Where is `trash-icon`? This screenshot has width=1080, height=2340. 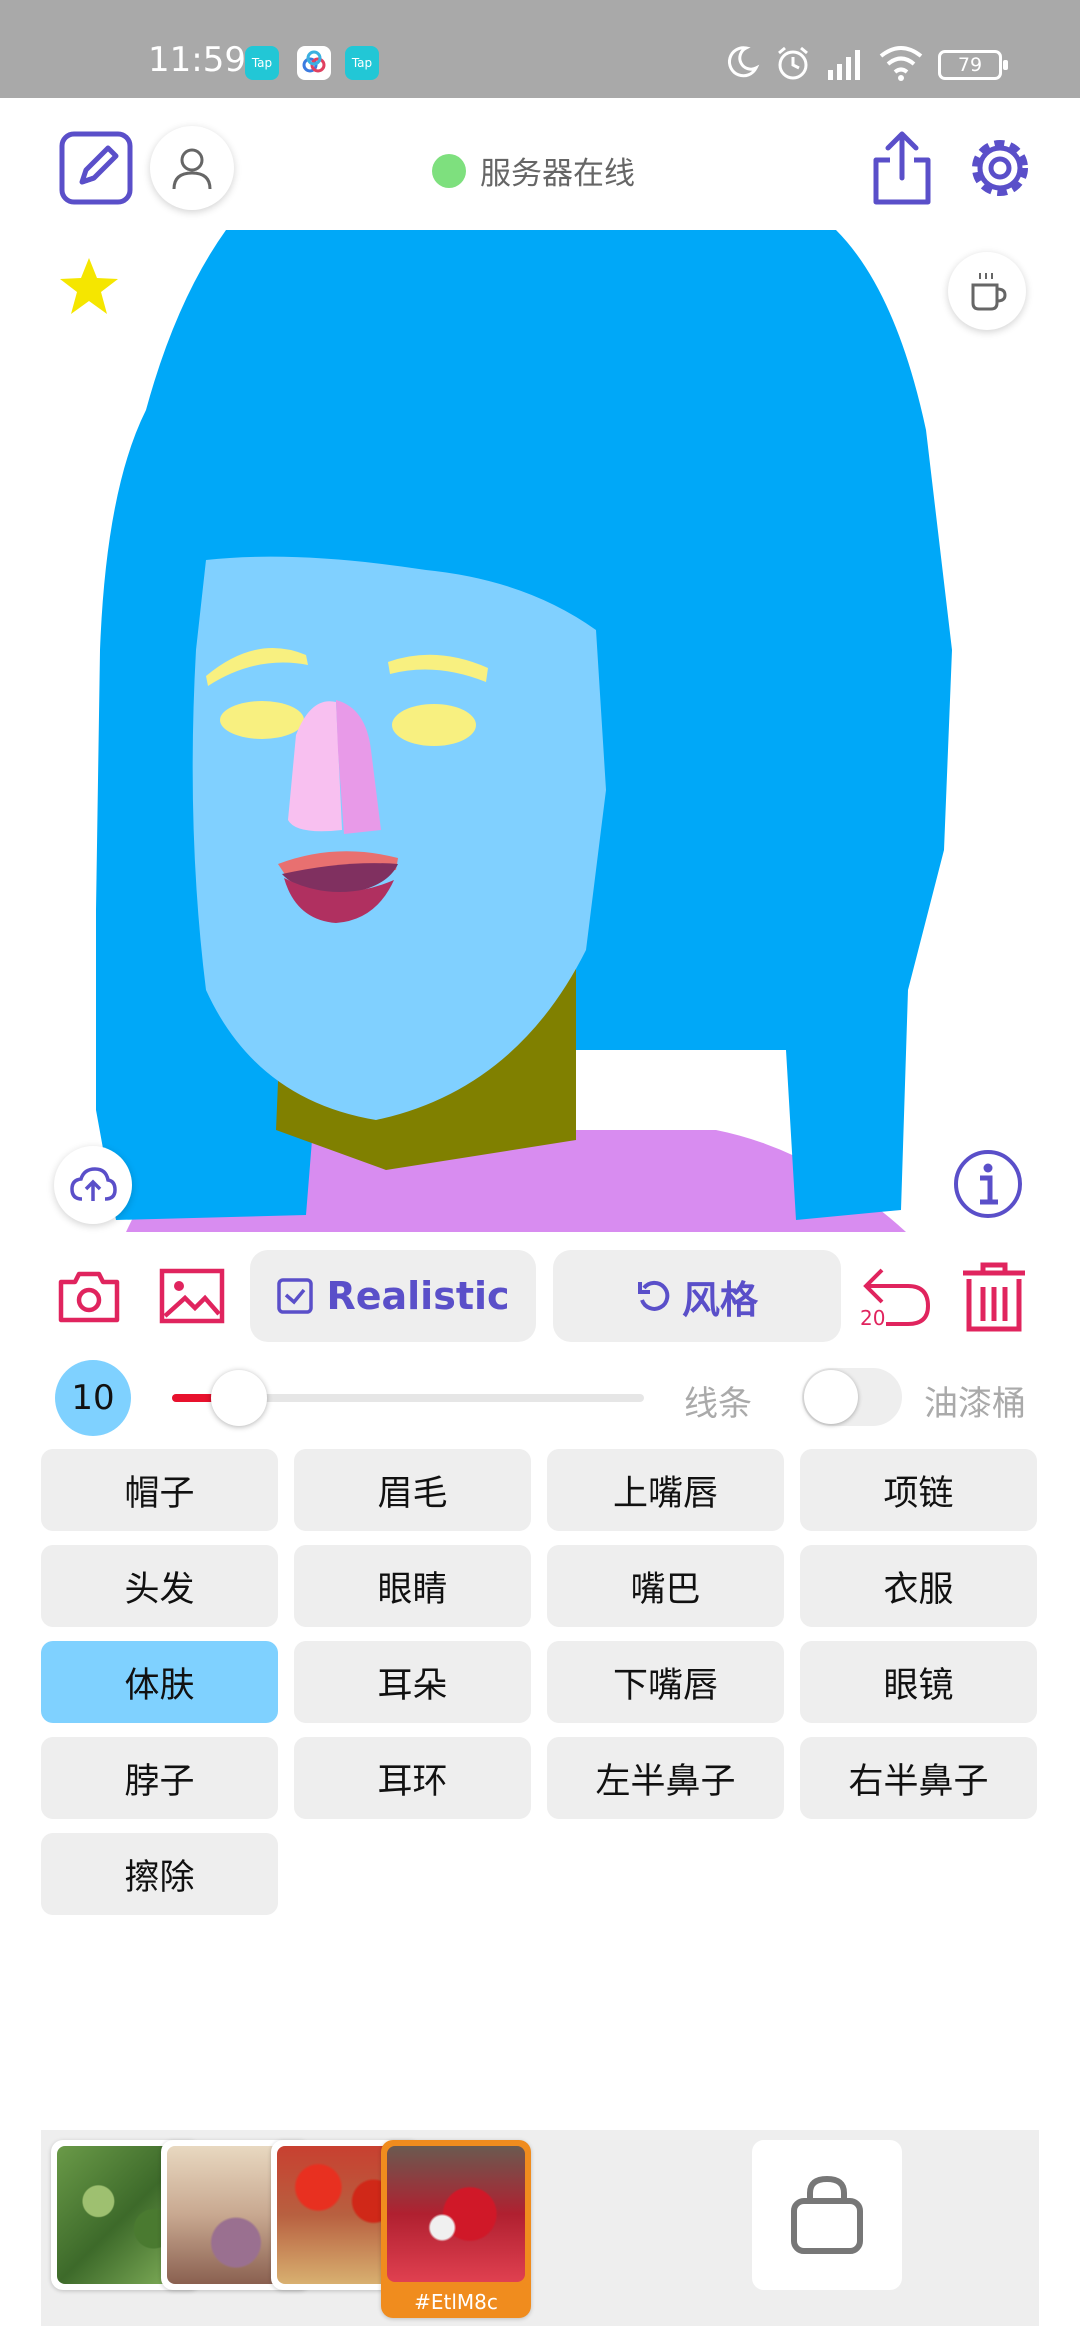
trash-icon is located at coordinates (994, 1297).